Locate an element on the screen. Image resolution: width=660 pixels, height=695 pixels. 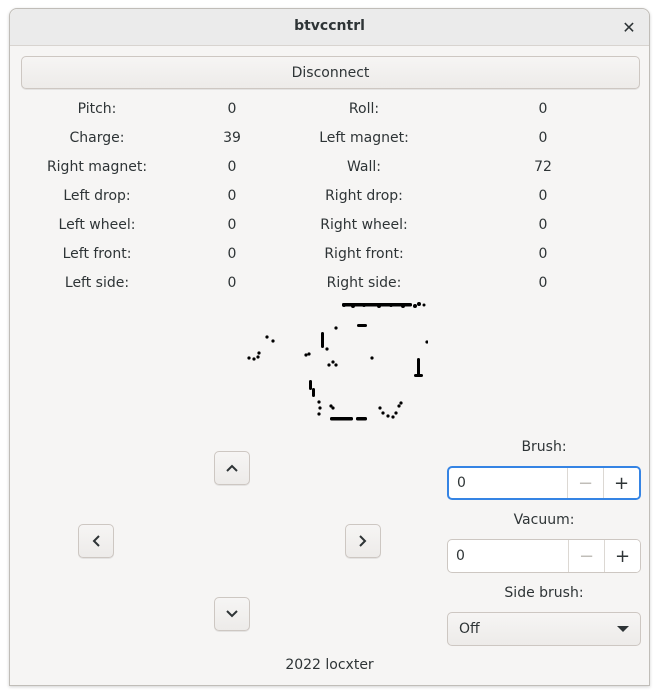
turn-left-button is located at coordinates (96, 541).